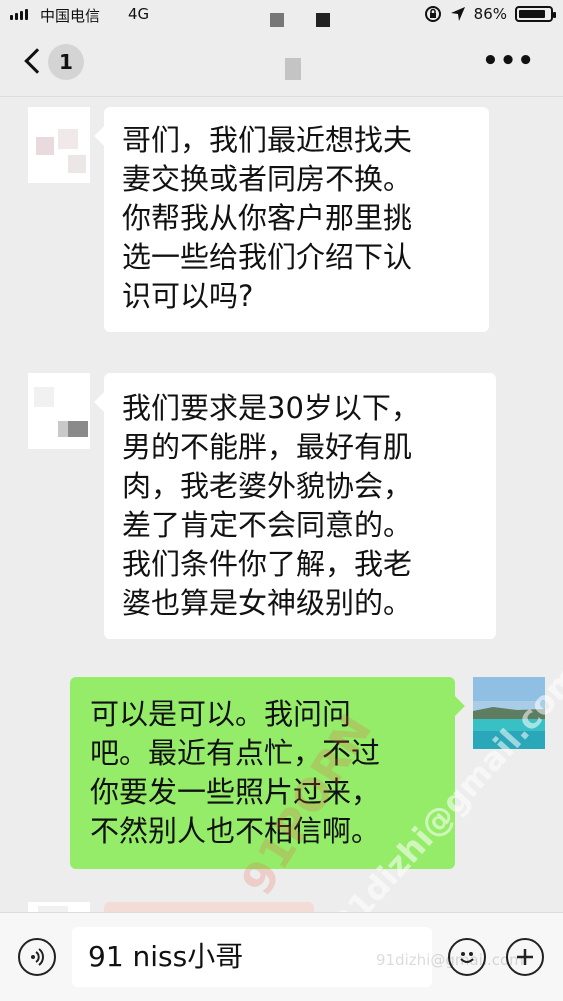 This screenshot has width=563, height=1001. What do you see at coordinates (139, 14) in the screenshot?
I see `network-type: 4G` at bounding box center [139, 14].